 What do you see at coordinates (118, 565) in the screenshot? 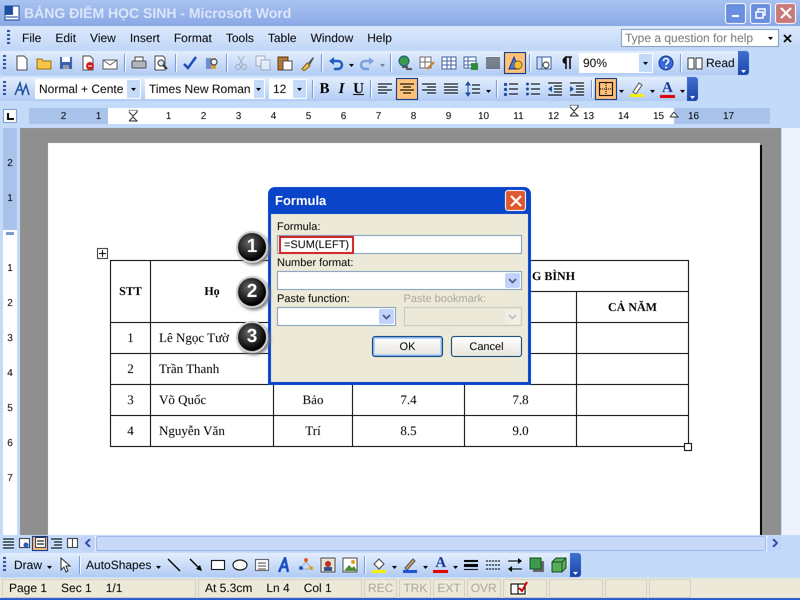
I see `menu-button: AutoShapes` at bounding box center [118, 565].